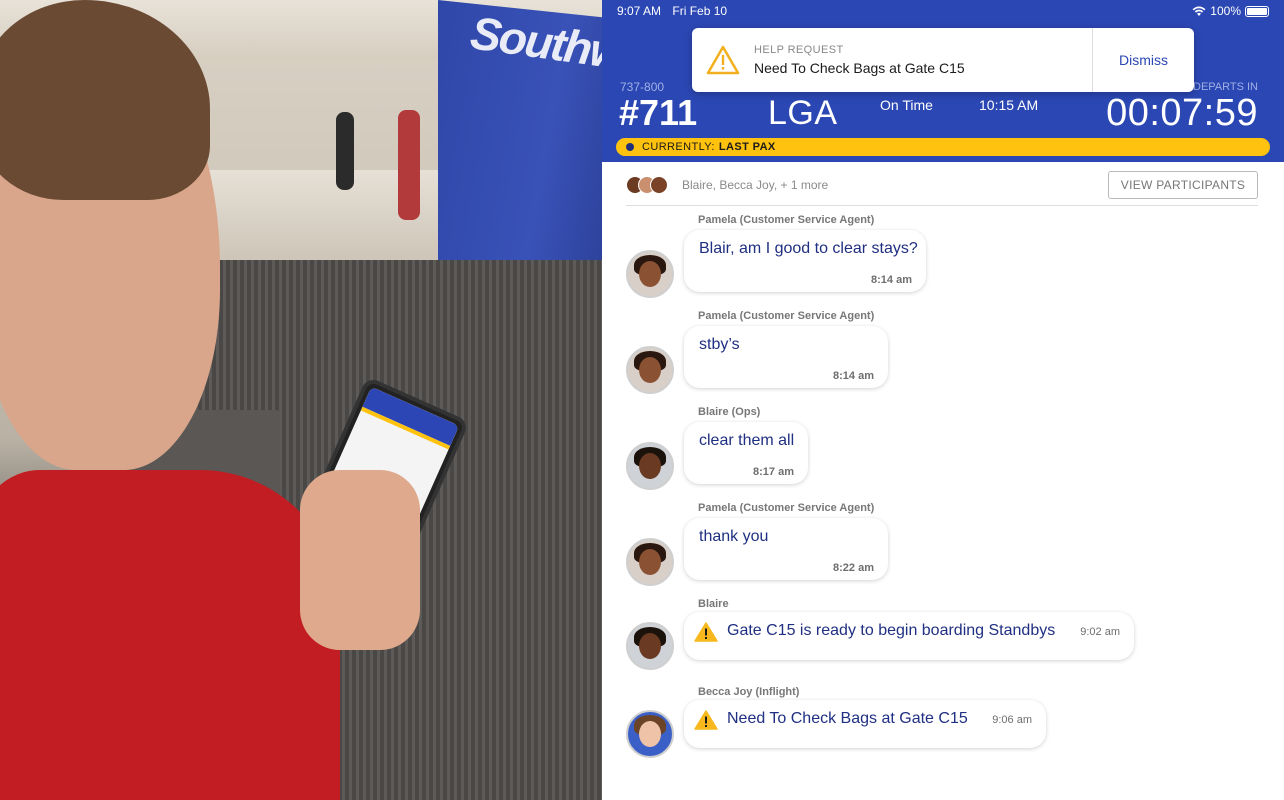  I want to click on message-text: clear them all, so click(747, 440).